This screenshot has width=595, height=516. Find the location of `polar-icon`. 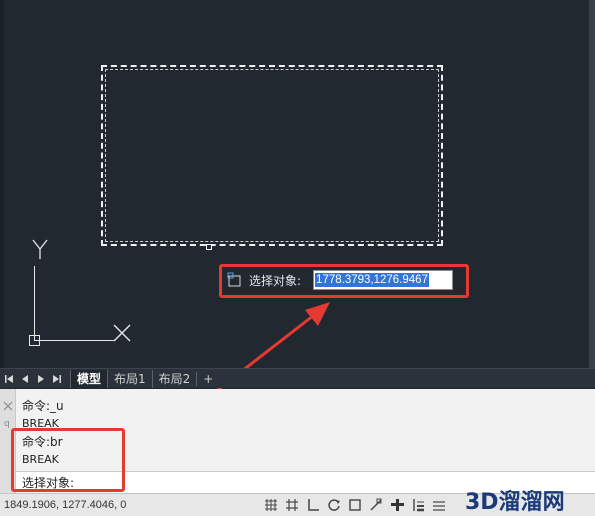

polar-icon is located at coordinates (334, 505).